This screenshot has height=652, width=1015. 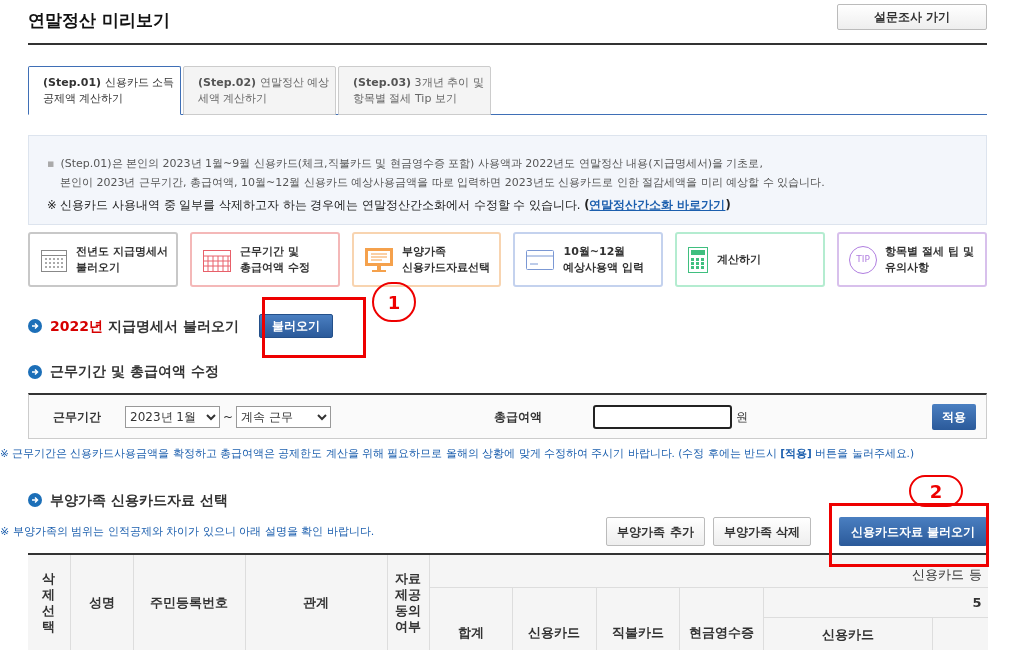 What do you see at coordinates (122, 259) in the screenshot?
I see `step-label: 전년도 지급명세서 불러오기` at bounding box center [122, 259].